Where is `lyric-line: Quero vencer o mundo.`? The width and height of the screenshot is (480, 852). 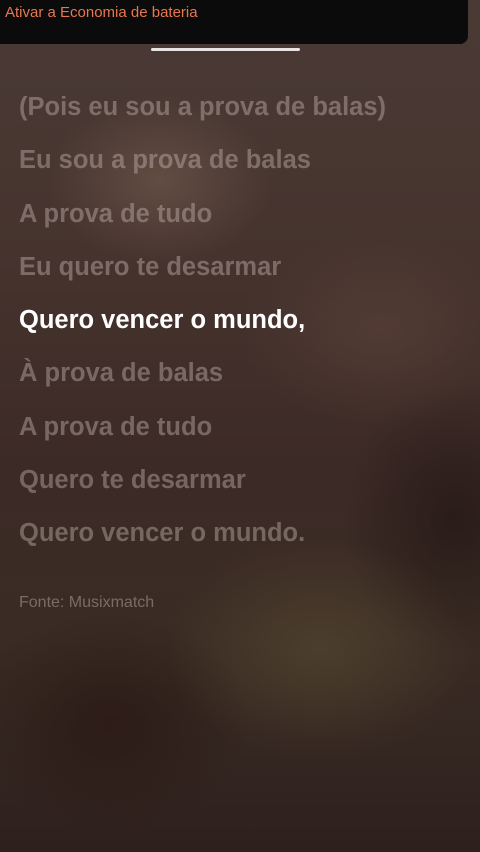
lyric-line: Quero vencer o mundo. is located at coordinates (246, 538).